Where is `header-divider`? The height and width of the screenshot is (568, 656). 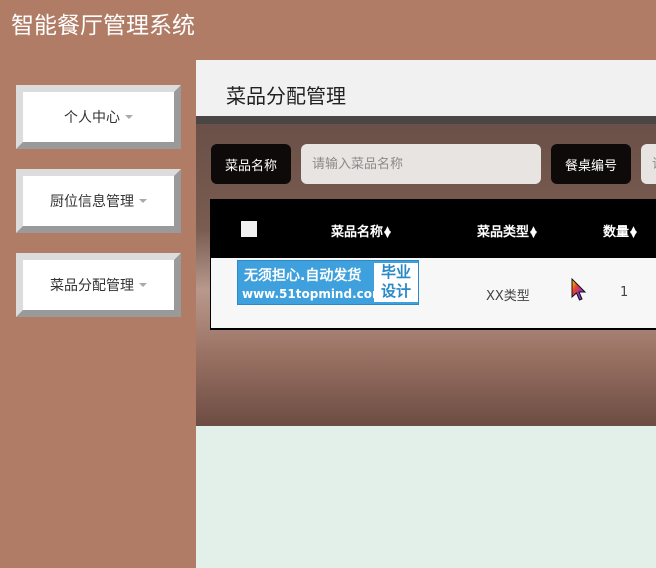
header-divider is located at coordinates (426, 120).